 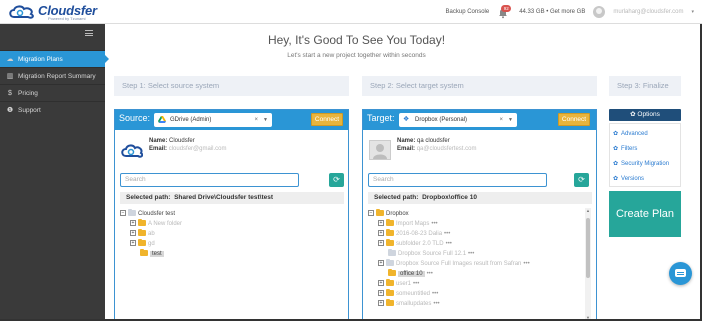 I want to click on chevron-down-icon: ▾, so click(x=692, y=12).